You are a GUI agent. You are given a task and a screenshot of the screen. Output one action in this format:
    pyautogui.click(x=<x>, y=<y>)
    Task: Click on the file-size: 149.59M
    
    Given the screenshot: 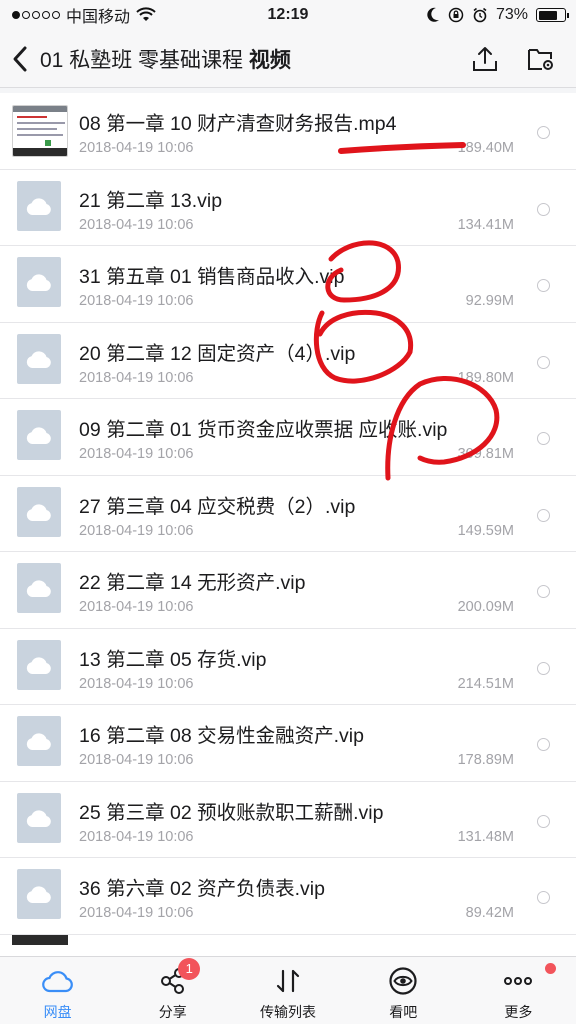 What is the action you would take?
    pyautogui.click(x=485, y=530)
    